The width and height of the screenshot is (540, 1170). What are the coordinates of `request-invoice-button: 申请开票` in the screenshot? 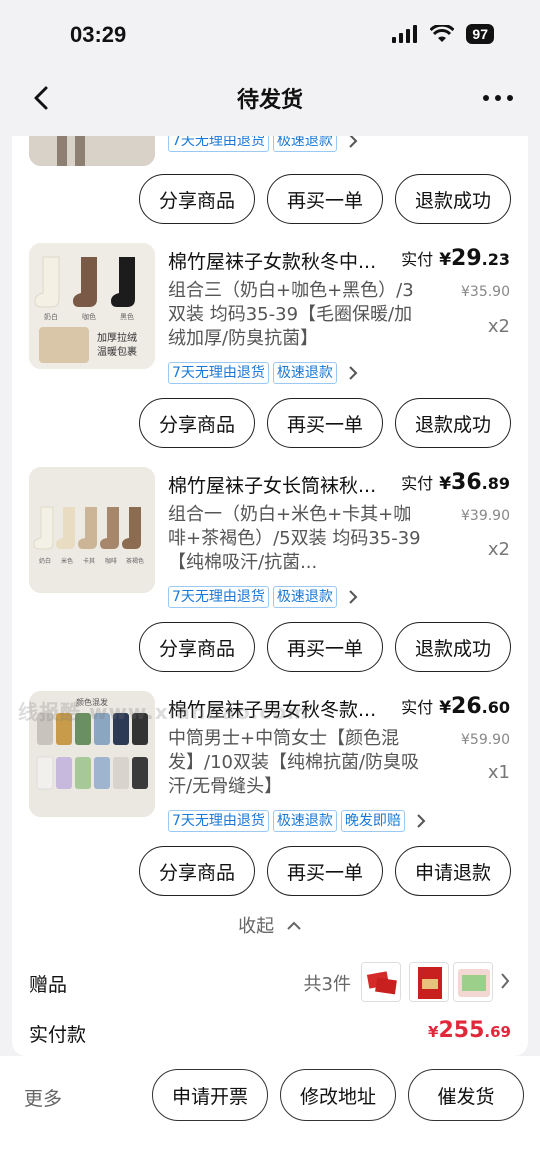 It's located at (210, 1095).